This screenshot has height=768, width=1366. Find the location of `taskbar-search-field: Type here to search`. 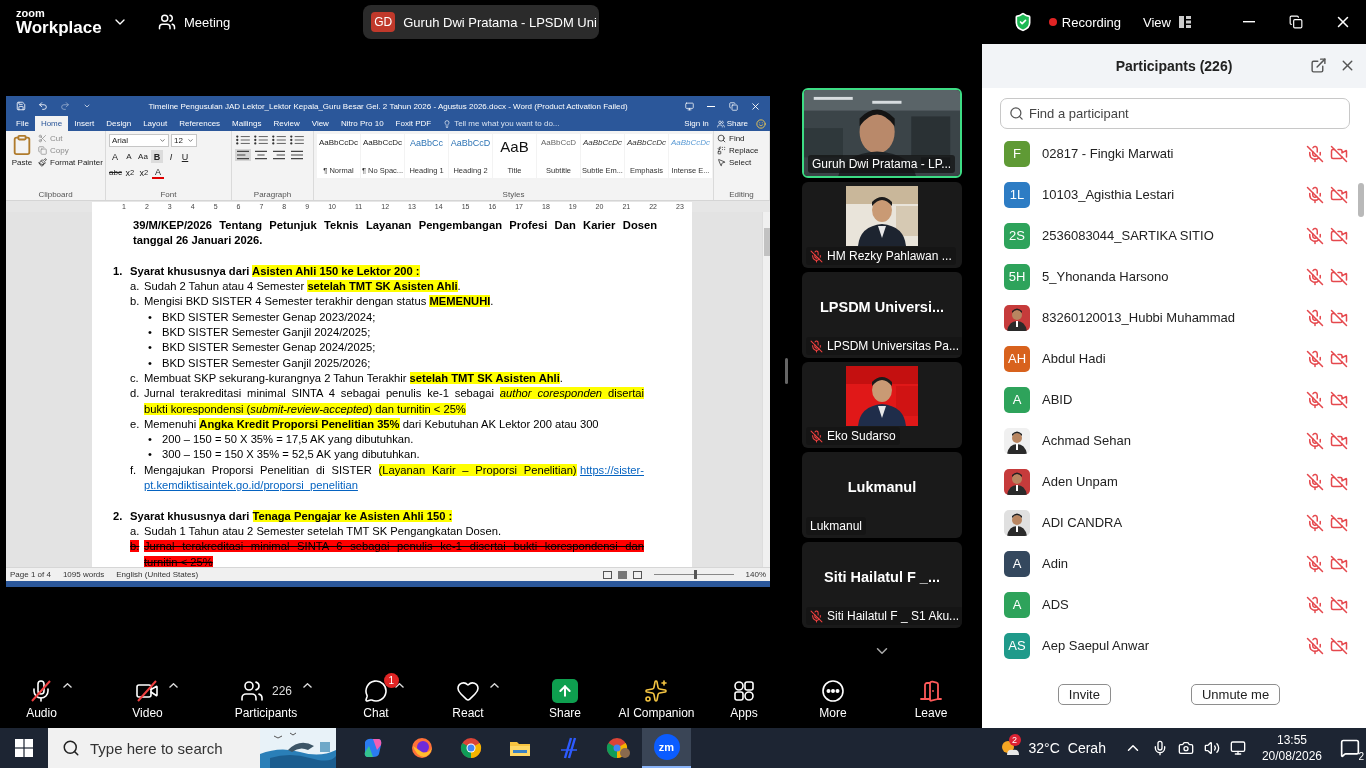

taskbar-search-field: Type here to search is located at coordinates (154, 748).